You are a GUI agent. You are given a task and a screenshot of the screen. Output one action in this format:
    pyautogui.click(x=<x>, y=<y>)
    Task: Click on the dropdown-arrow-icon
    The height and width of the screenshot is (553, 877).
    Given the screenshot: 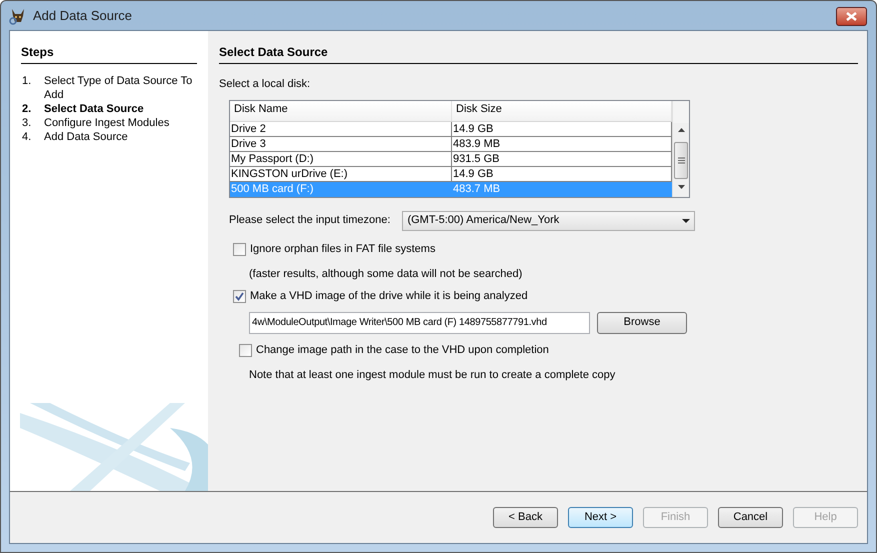 What is the action you would take?
    pyautogui.click(x=686, y=220)
    